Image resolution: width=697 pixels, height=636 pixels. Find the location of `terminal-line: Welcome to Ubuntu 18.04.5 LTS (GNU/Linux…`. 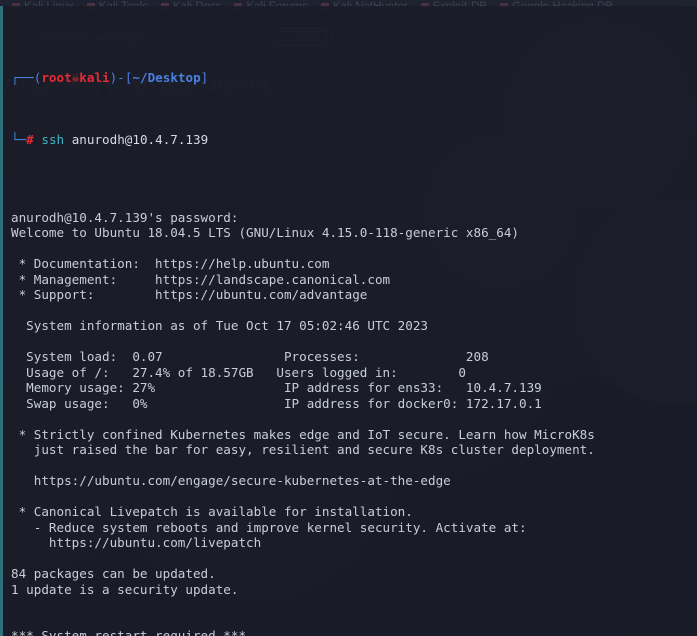

terminal-line: Welcome to Ubuntu 18.04.5 LTS (GNU/Linux… is located at coordinates (265, 232).